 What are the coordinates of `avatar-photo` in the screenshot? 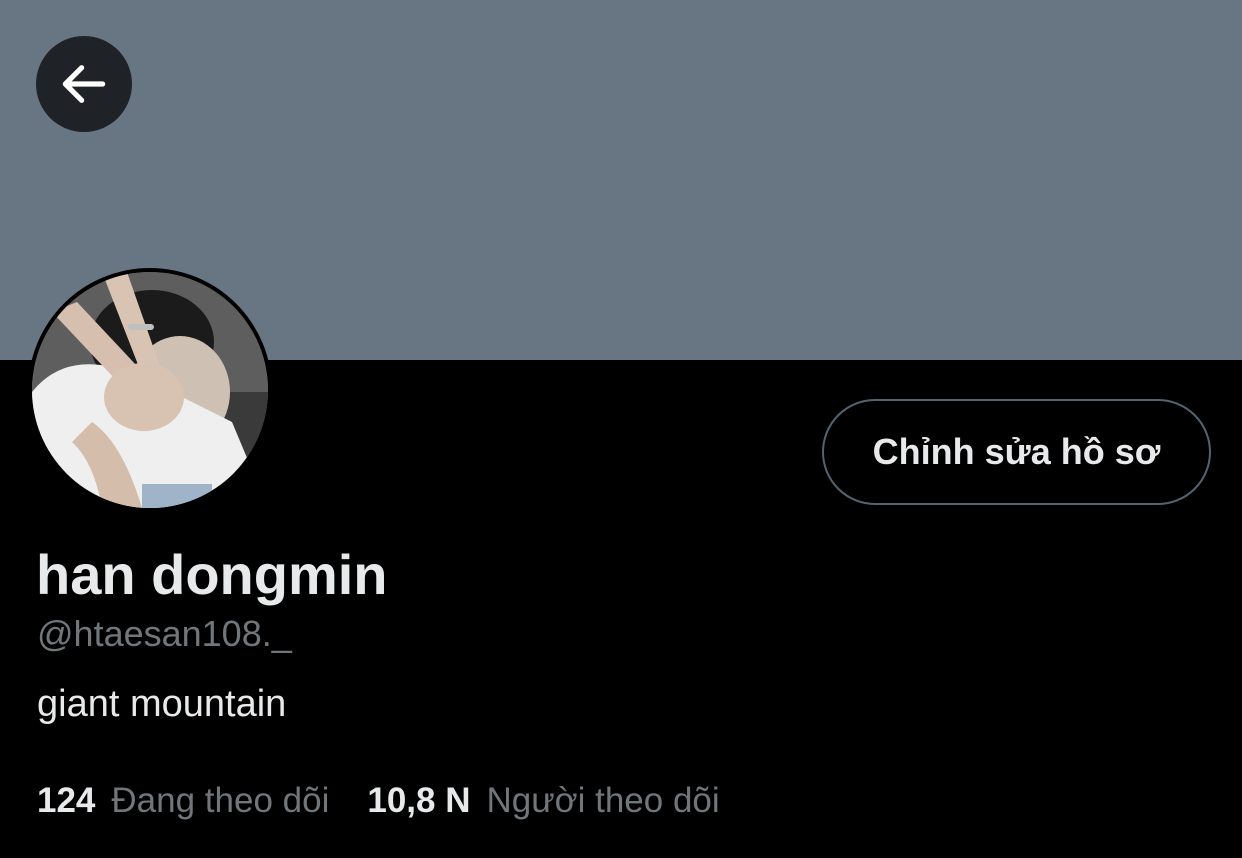 It's located at (150, 390).